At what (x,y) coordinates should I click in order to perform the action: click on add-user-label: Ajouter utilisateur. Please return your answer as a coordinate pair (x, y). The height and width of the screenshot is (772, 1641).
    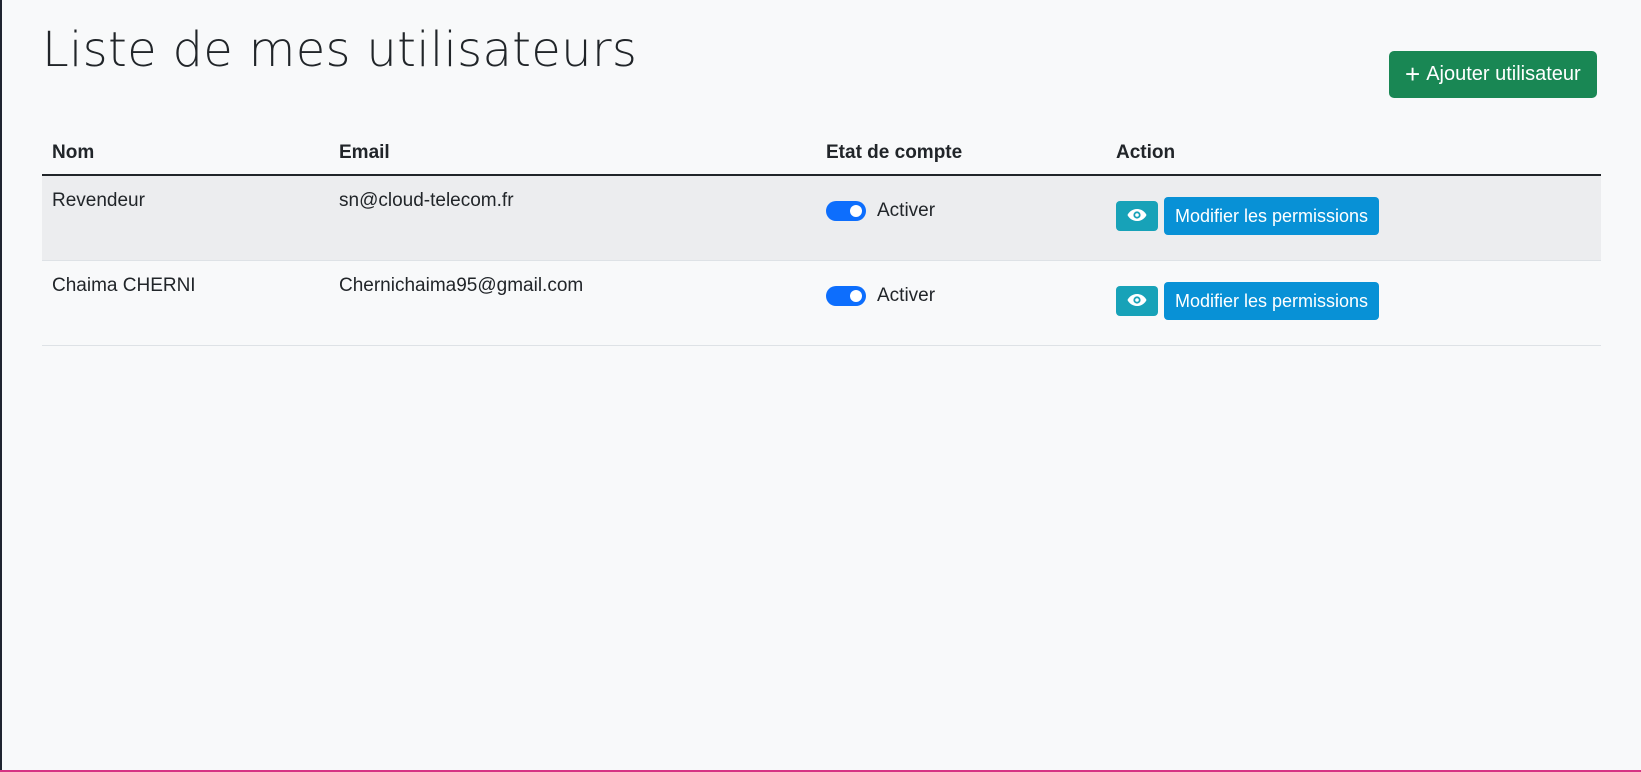
    Looking at the image, I should click on (1503, 74).